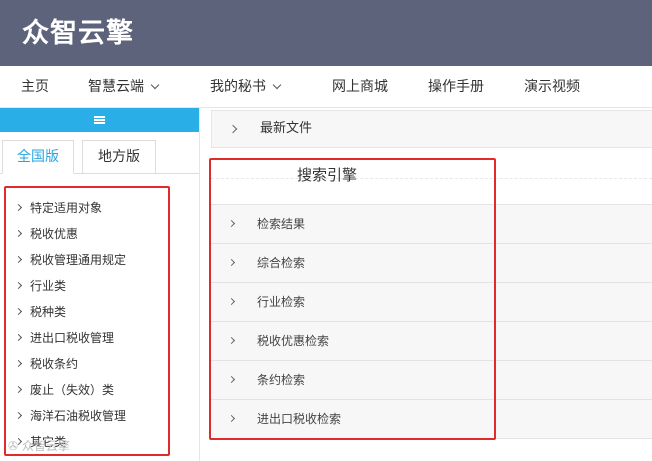  I want to click on search-item-label: 行业检索, so click(281, 302).